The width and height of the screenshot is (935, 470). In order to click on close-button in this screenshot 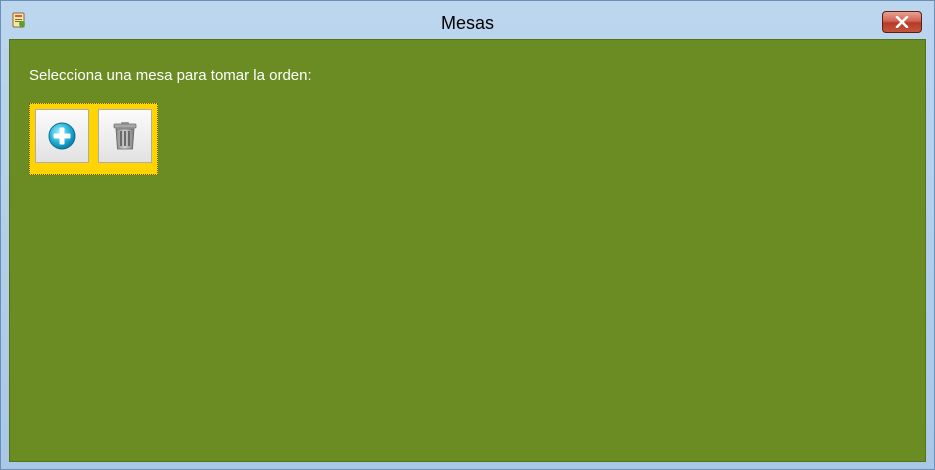, I will do `click(902, 22)`.